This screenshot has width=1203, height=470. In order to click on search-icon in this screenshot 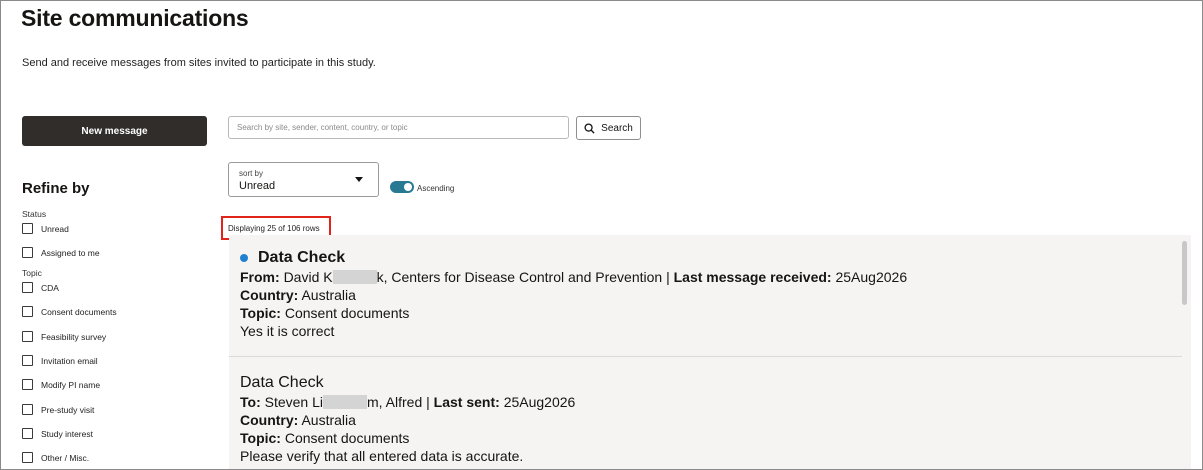, I will do `click(589, 128)`.